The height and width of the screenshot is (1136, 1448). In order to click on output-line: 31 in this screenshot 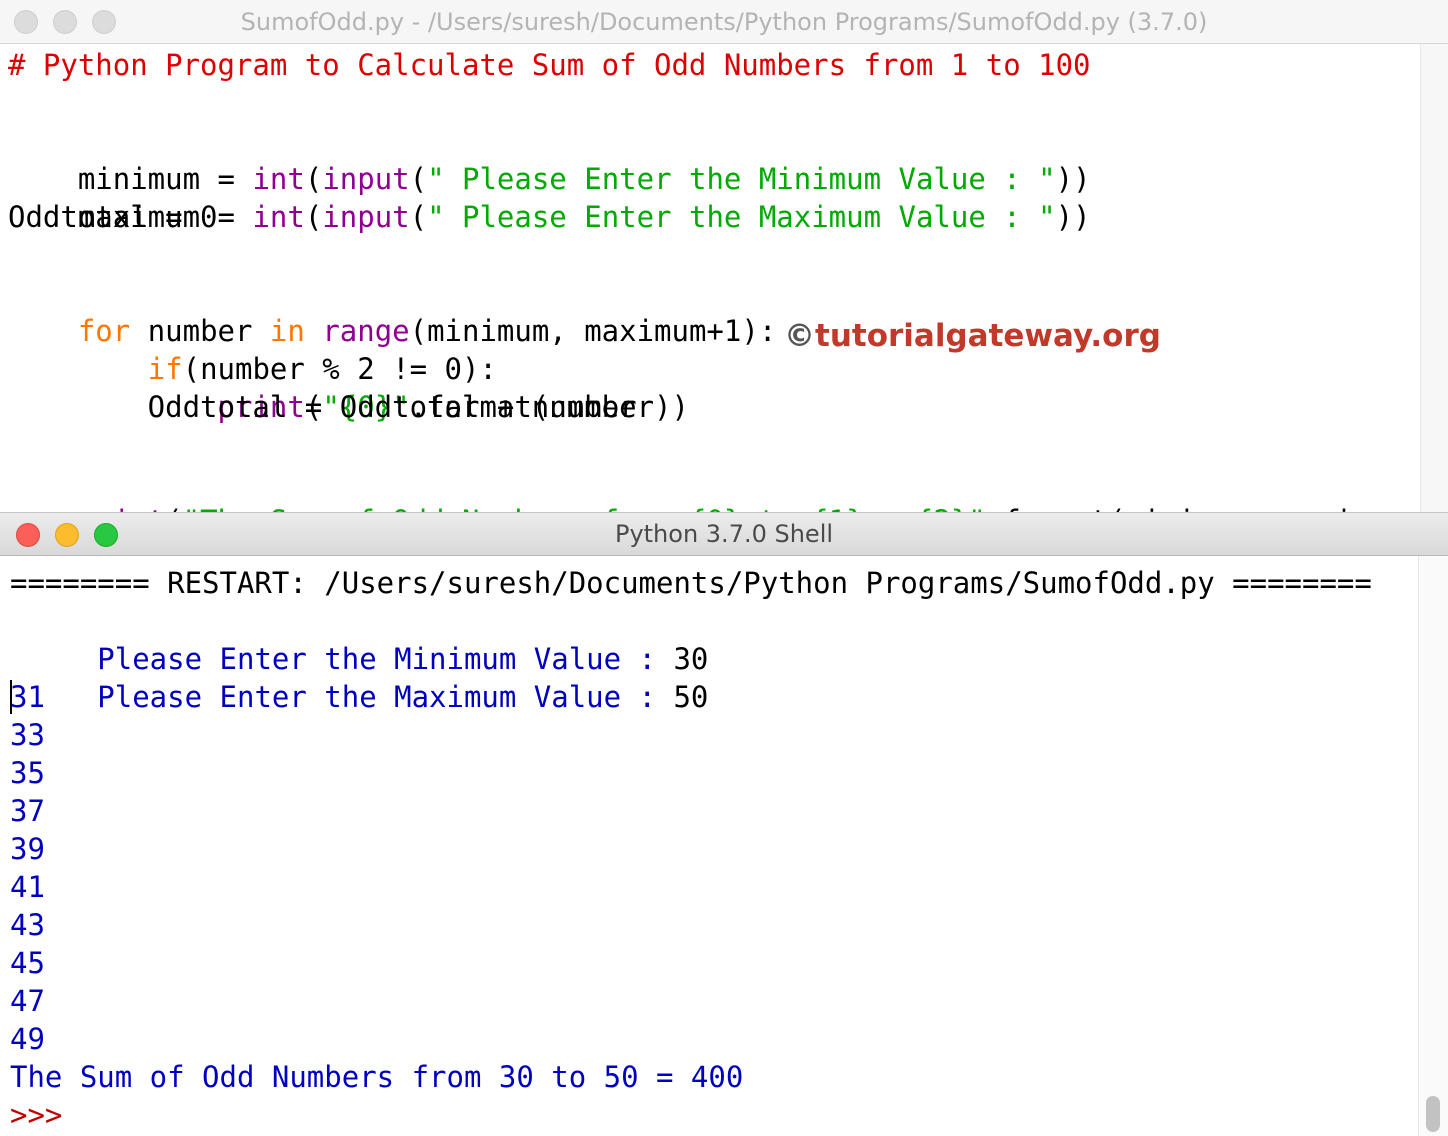, I will do `click(27, 697)`.